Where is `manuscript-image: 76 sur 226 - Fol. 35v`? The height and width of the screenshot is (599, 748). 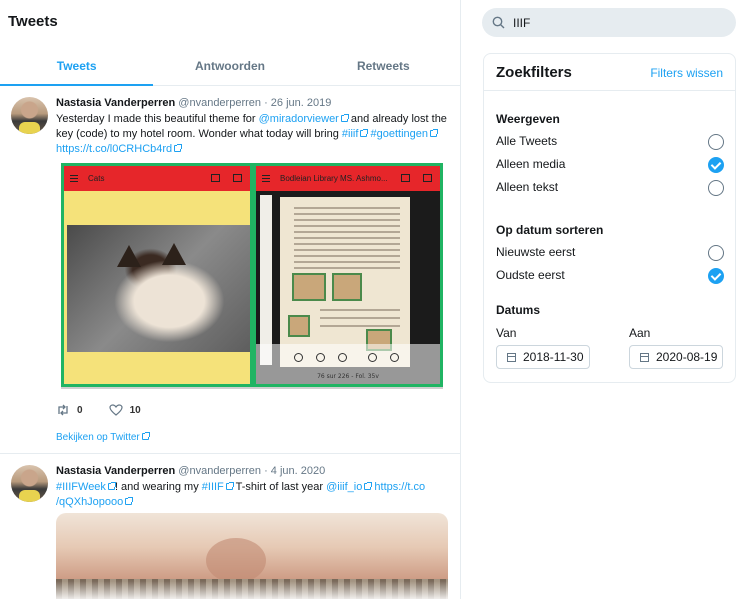
manuscript-image: 76 sur 226 - Fol. 35v is located at coordinates (348, 287).